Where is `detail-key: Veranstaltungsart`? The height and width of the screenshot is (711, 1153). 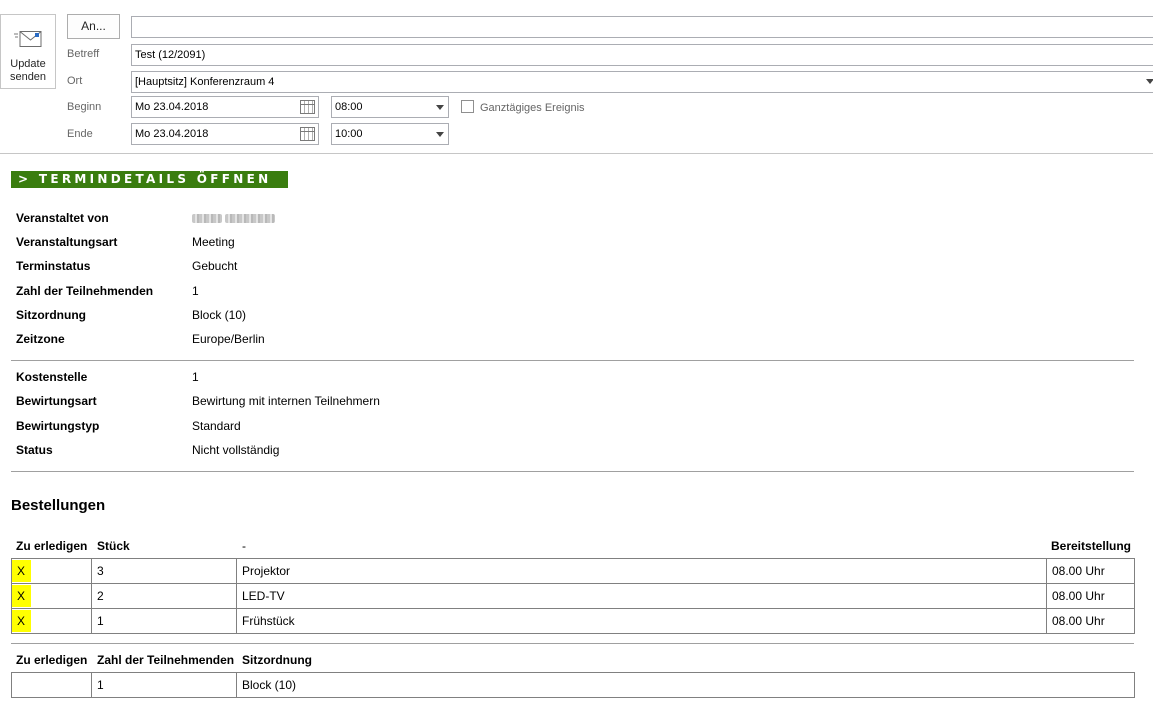 detail-key: Veranstaltungsart is located at coordinates (67, 242).